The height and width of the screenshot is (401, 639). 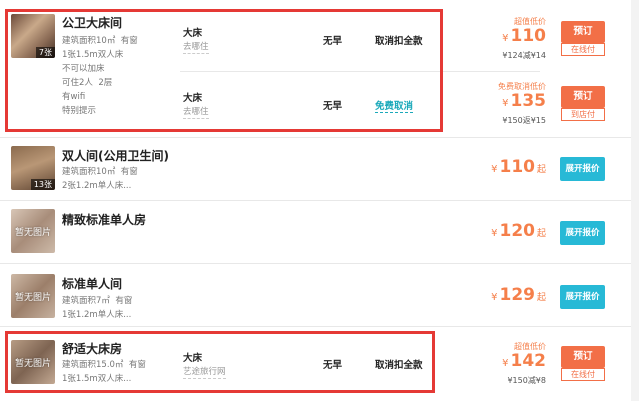 I want to click on price-detail: ¥150减¥8, so click(x=526, y=380).